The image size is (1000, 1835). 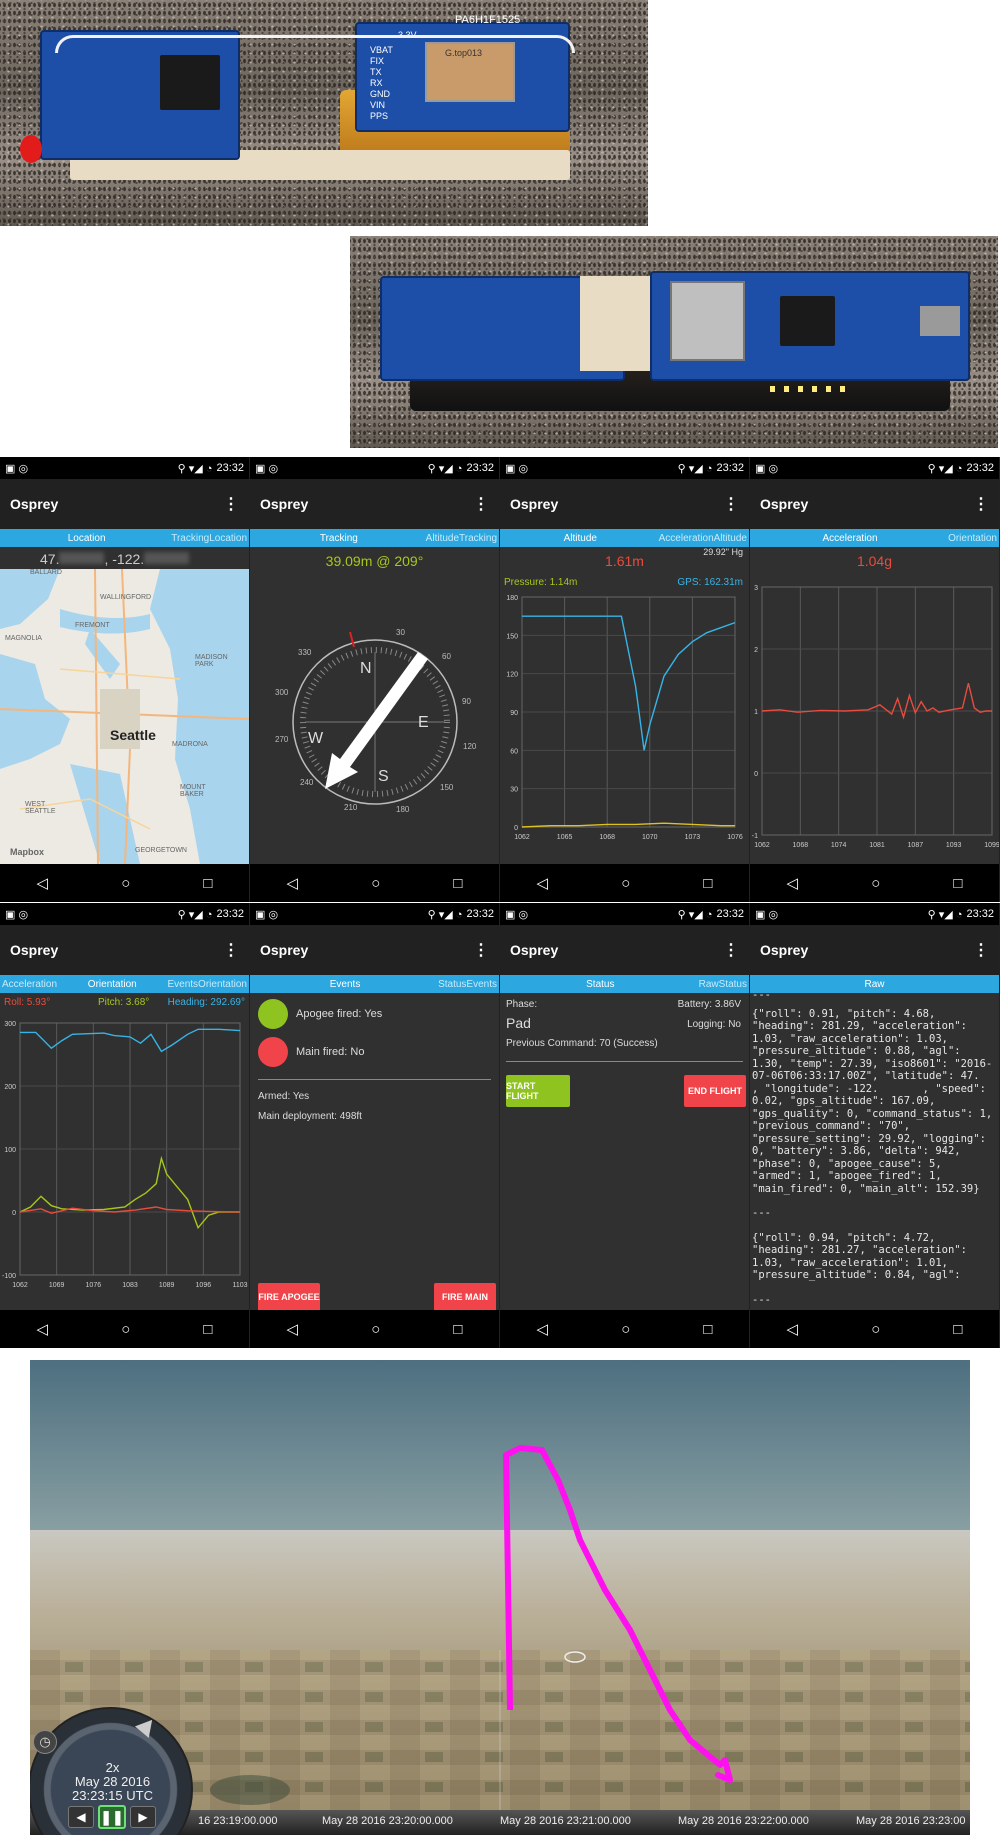 What do you see at coordinates (92, 625) in the screenshot?
I see `map-label: FREMONT` at bounding box center [92, 625].